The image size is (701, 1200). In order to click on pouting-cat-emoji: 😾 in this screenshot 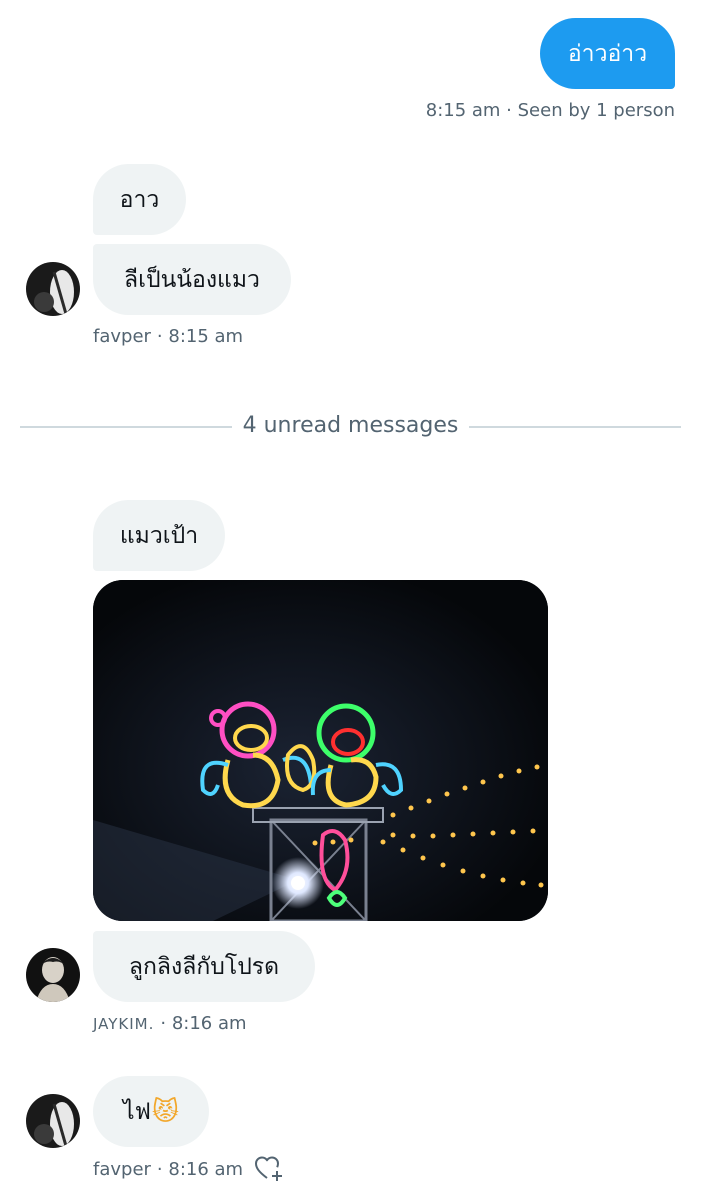, I will do `click(165, 1111)`.